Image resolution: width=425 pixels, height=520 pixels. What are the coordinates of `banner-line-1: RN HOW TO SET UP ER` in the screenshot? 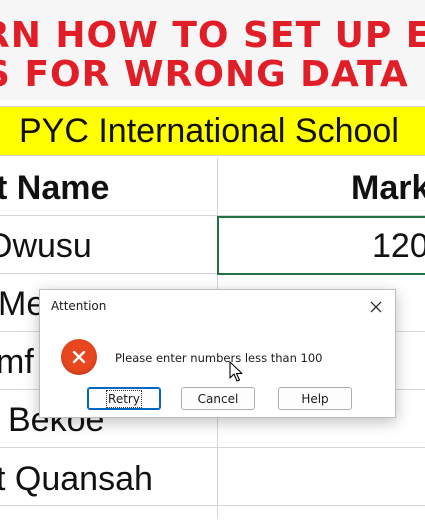 It's located at (212, 35).